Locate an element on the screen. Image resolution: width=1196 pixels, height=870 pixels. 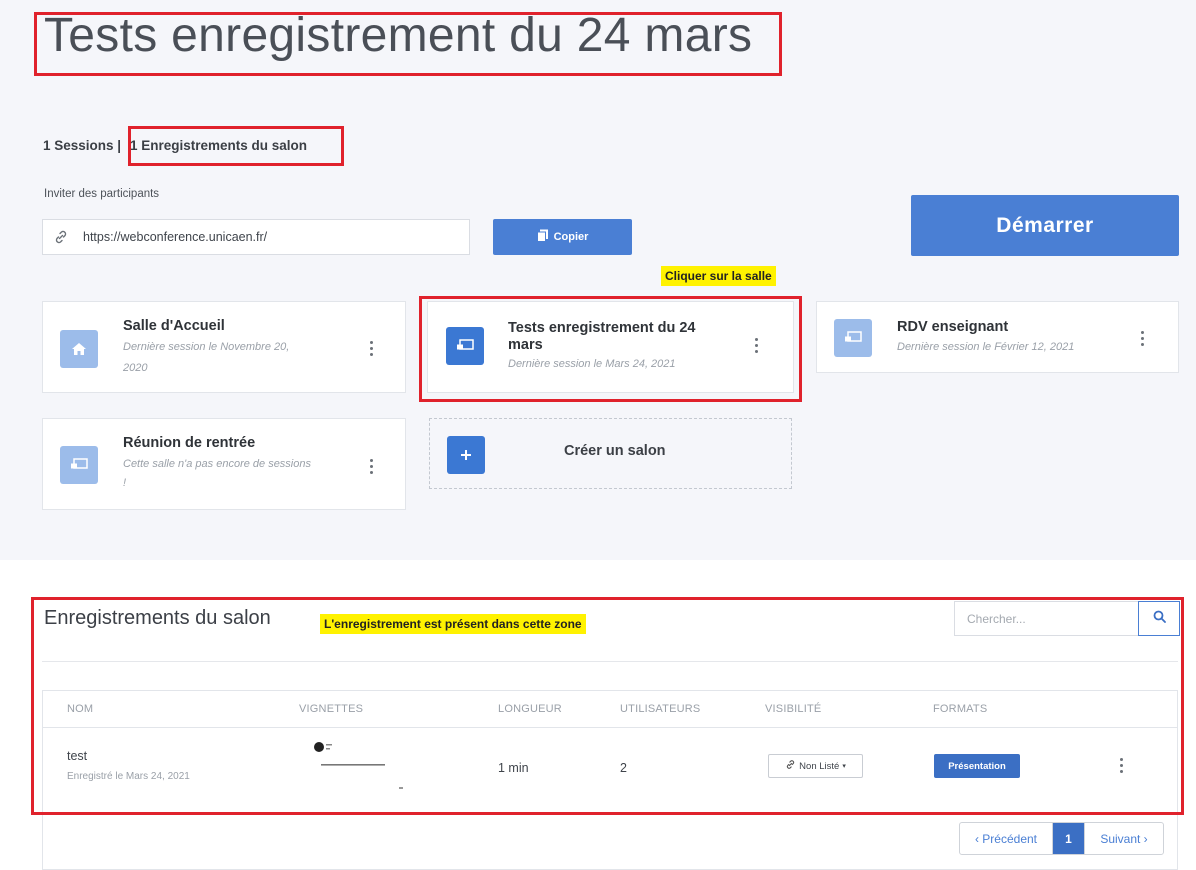
pagination: ‹ Précédent 1 Suivant › is located at coordinates (1061, 838).